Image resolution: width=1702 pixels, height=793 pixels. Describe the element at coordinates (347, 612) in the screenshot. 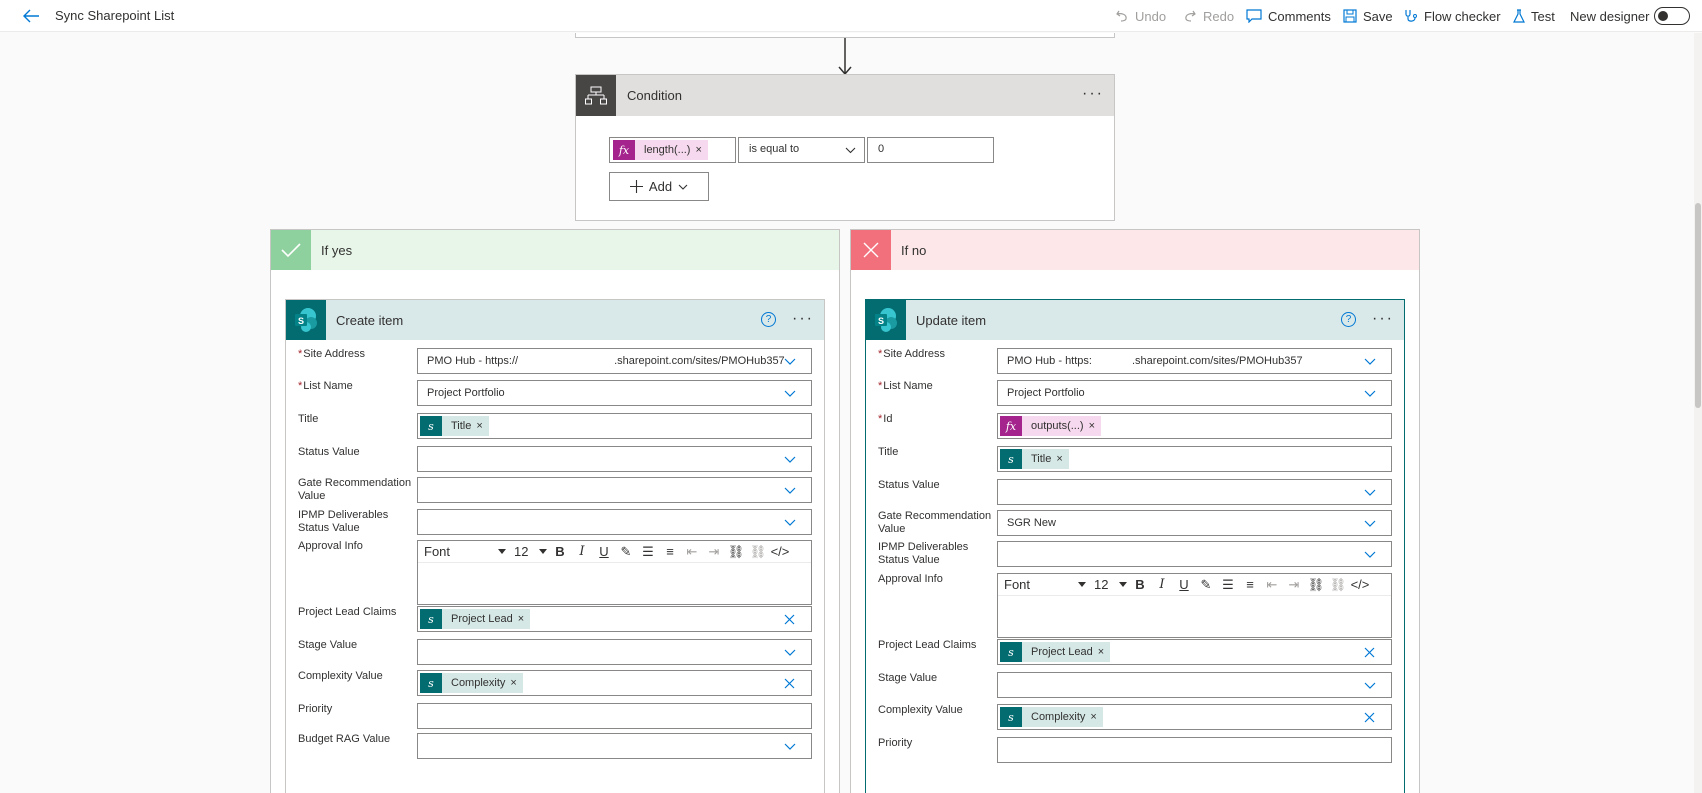

I see `project-lead-label: Project Lead Claims` at that location.